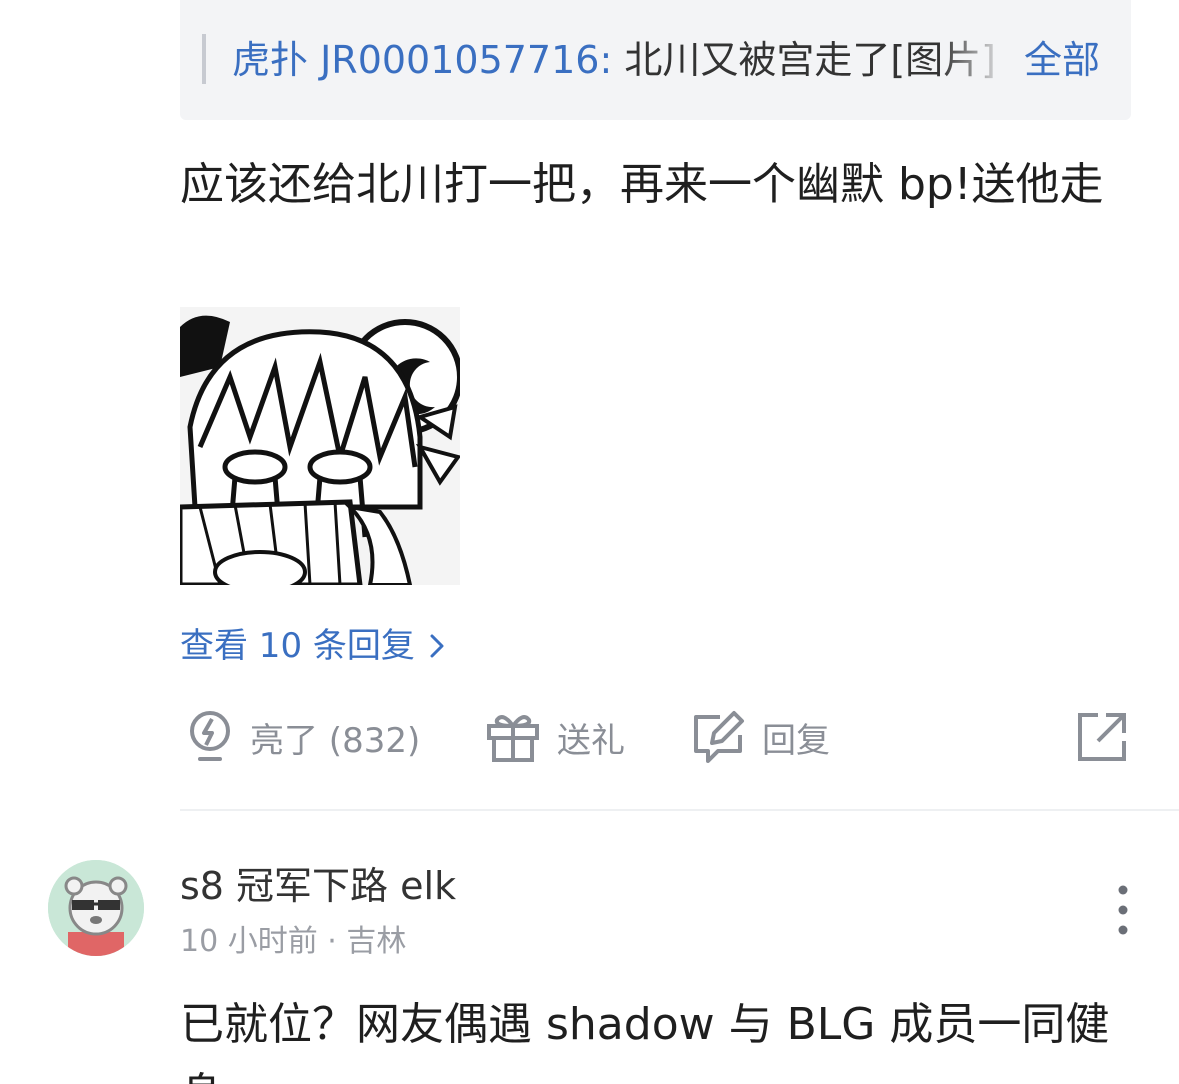 Image resolution: width=1179 pixels, height=1084 pixels. I want to click on share-button, so click(1102, 737).